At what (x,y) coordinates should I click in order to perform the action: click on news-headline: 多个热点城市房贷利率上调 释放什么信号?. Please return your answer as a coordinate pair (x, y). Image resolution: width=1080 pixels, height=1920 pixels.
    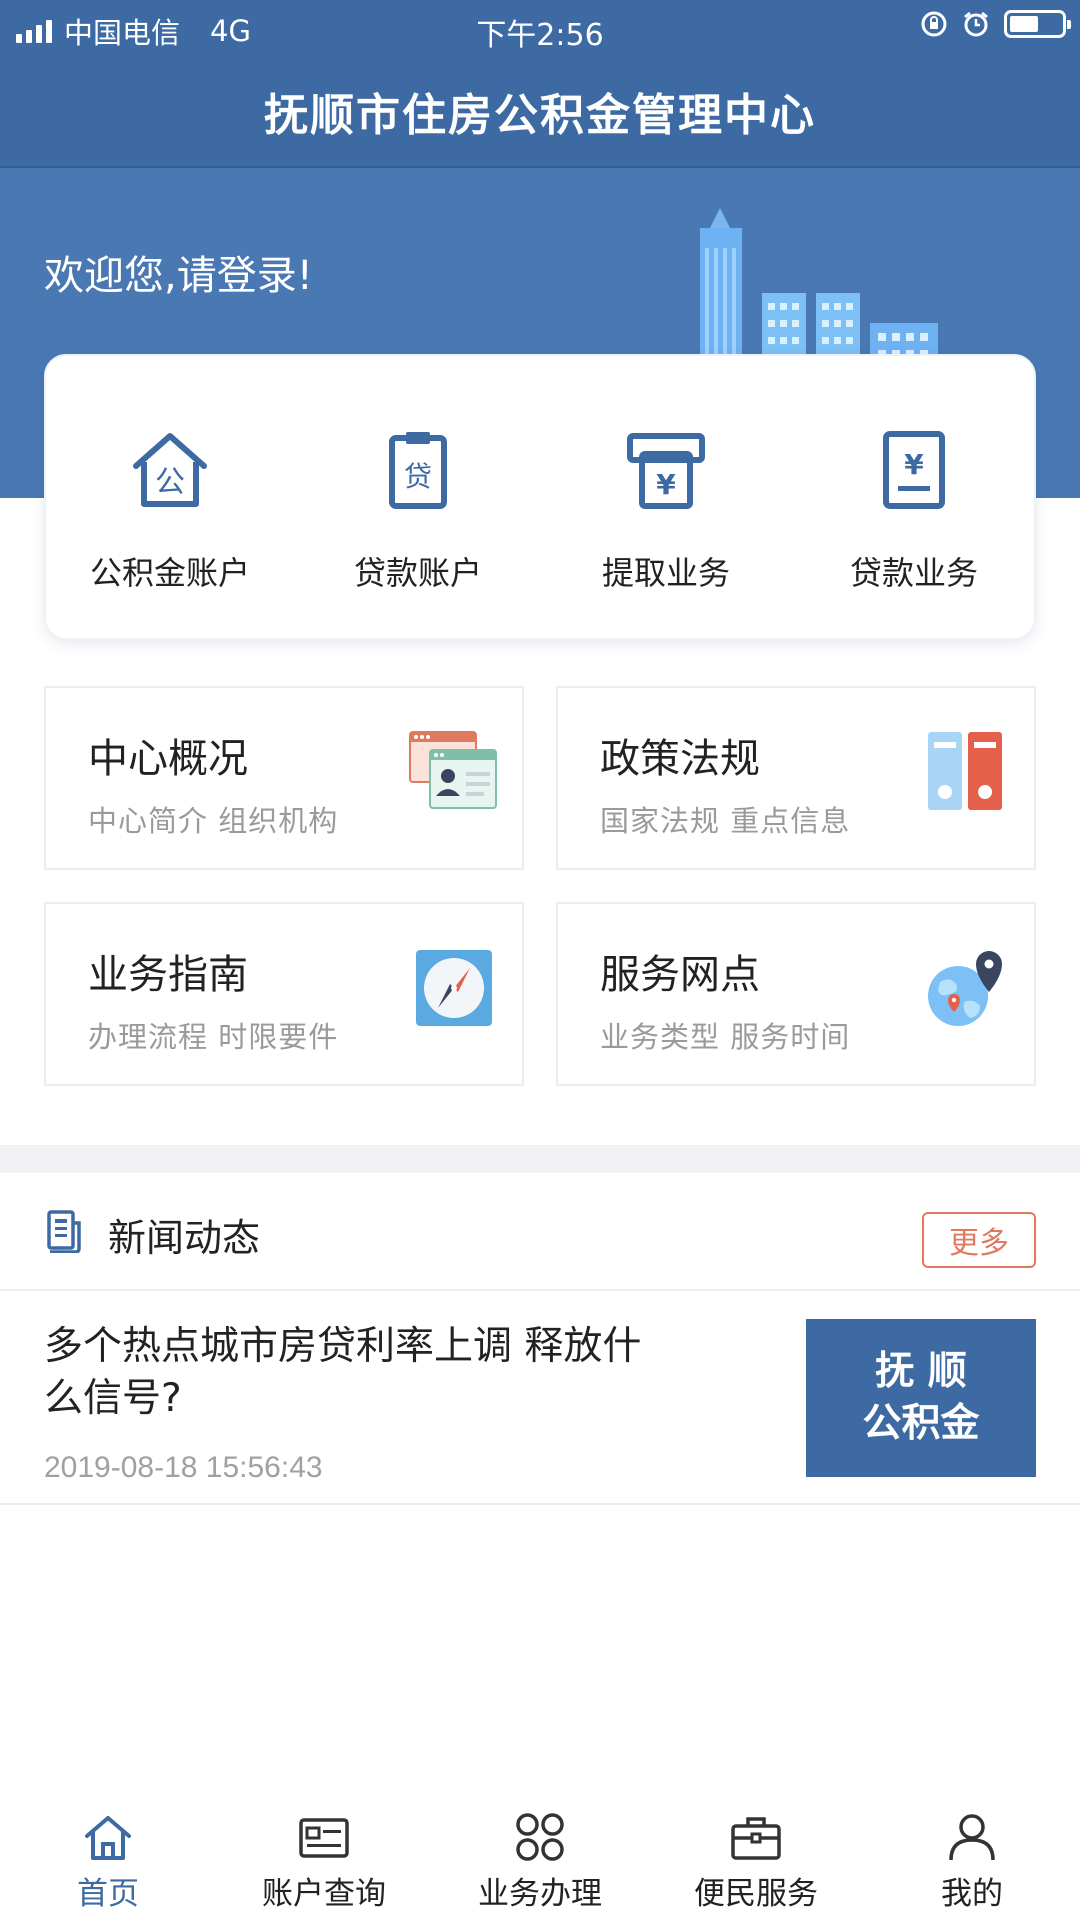
    Looking at the image, I should click on (343, 1372).